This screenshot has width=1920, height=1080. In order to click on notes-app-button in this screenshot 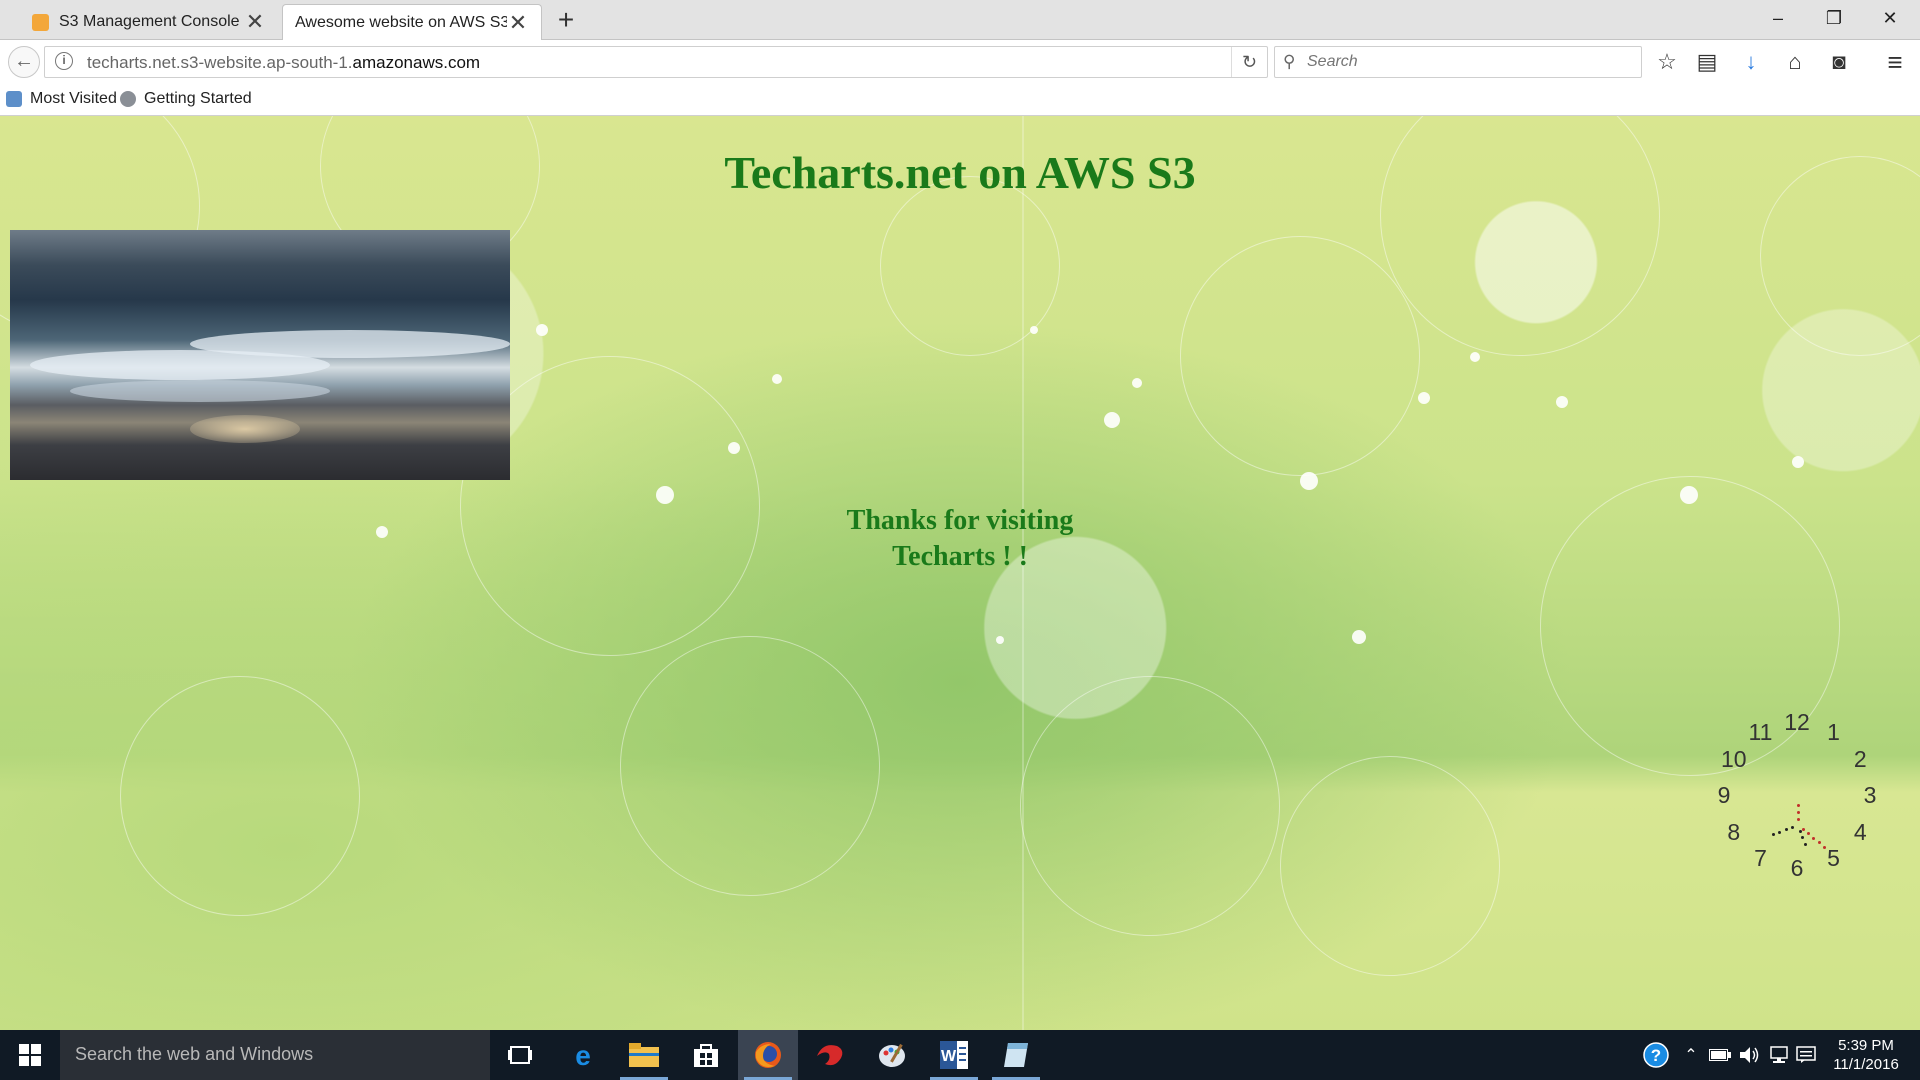, I will do `click(1016, 1055)`.